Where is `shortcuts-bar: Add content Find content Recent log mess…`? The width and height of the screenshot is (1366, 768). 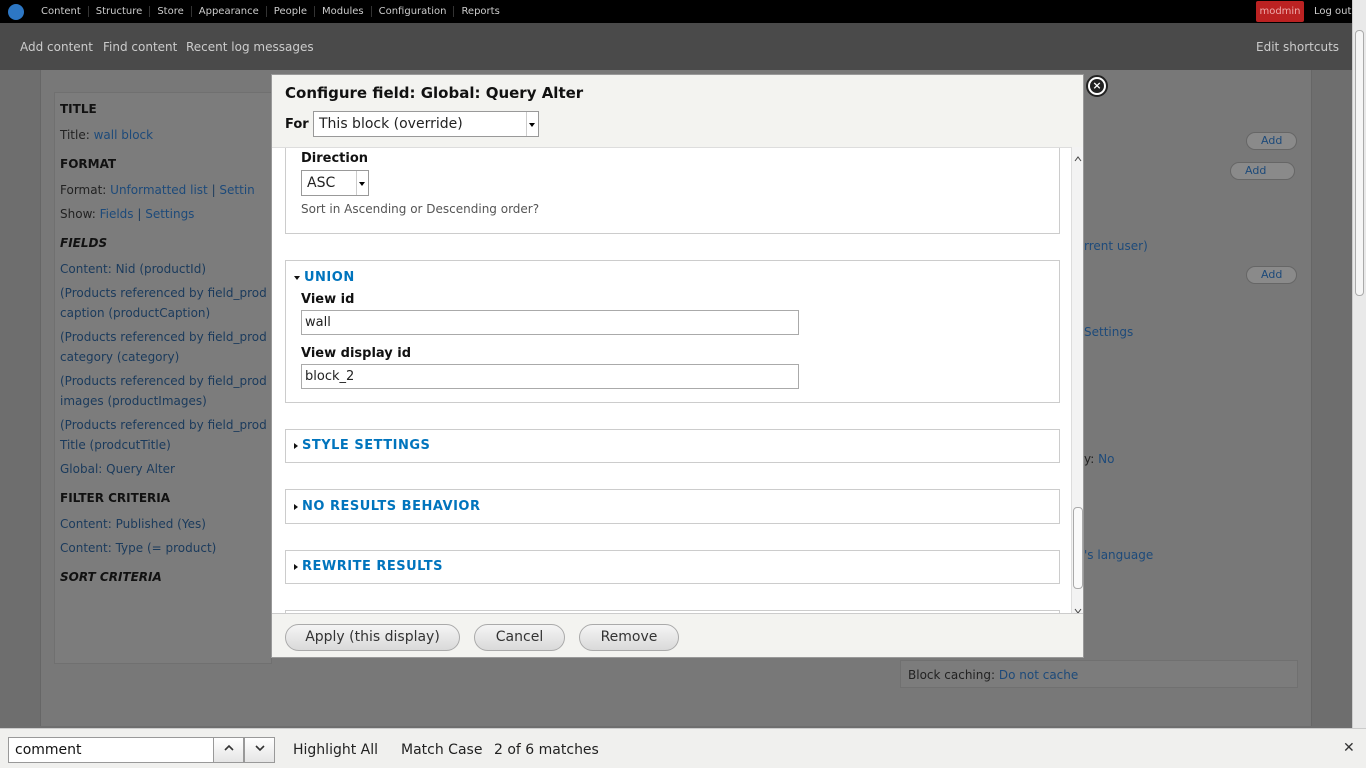 shortcuts-bar: Add content Find content Recent log mess… is located at coordinates (676, 46).